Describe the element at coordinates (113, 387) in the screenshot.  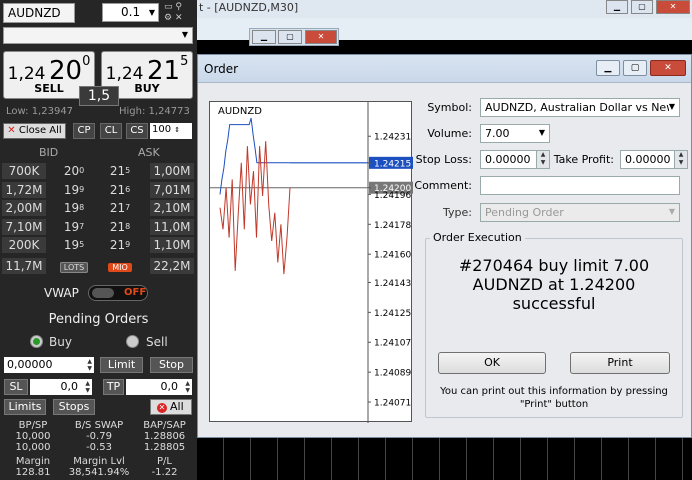
I see `tp-label: TP` at that location.